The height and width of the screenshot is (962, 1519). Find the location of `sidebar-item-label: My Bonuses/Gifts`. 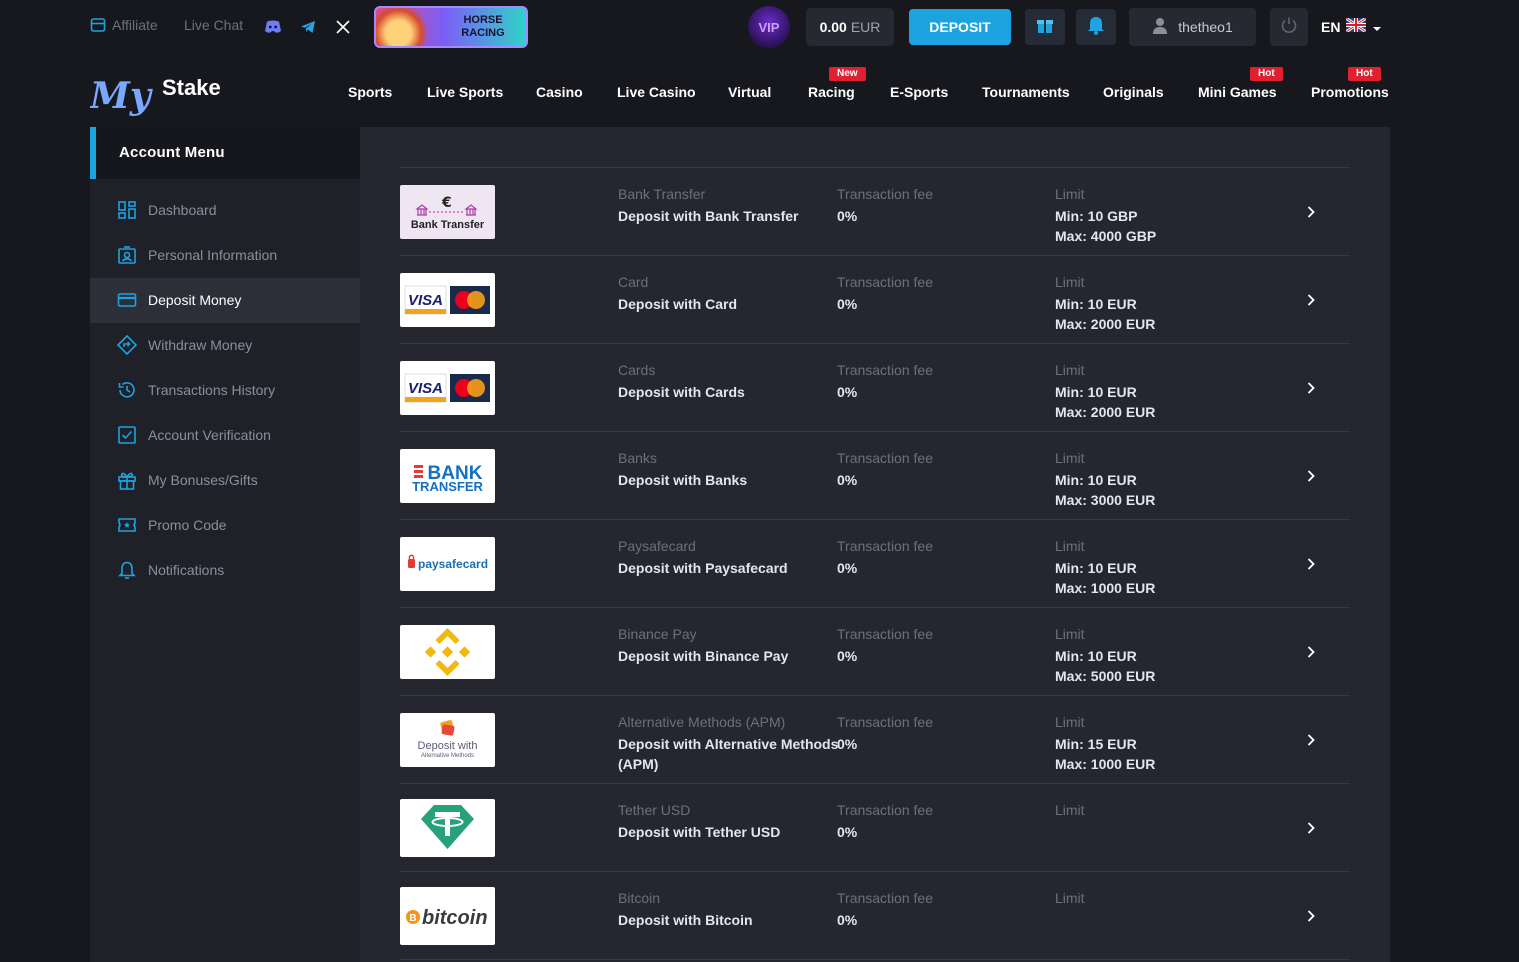

sidebar-item-label: My Bonuses/Gifts is located at coordinates (203, 480).